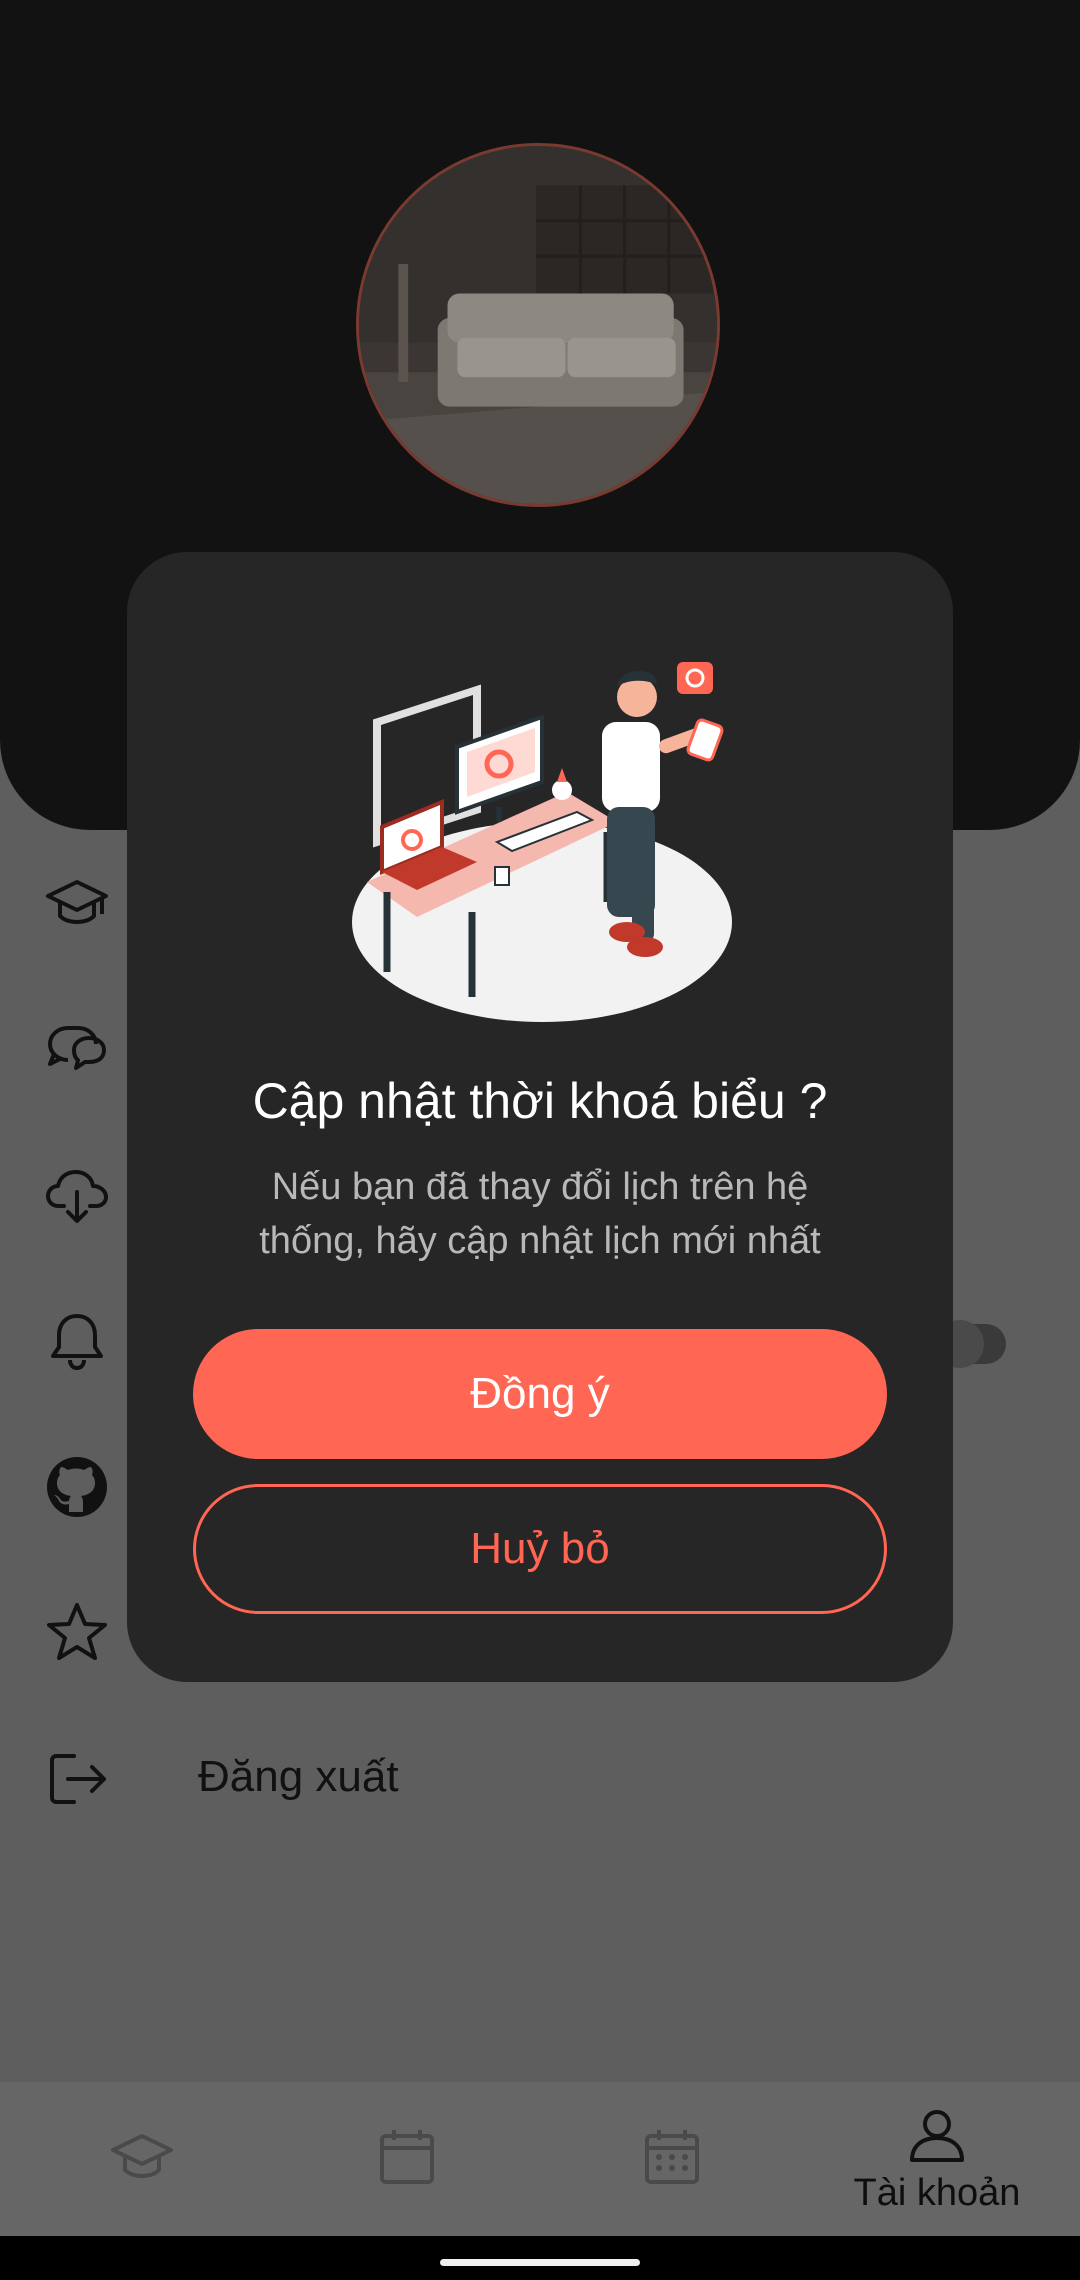  I want to click on nav-label-account: Tài khoản, so click(937, 2193).